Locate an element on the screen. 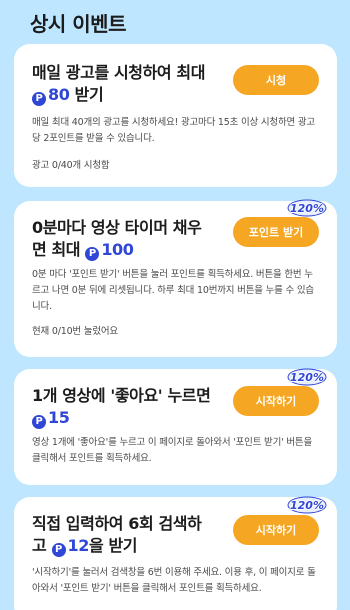 The height and width of the screenshot is (610, 350). card-title-text: 0분마다 영상 타이머 채우 is located at coordinates (117, 227).